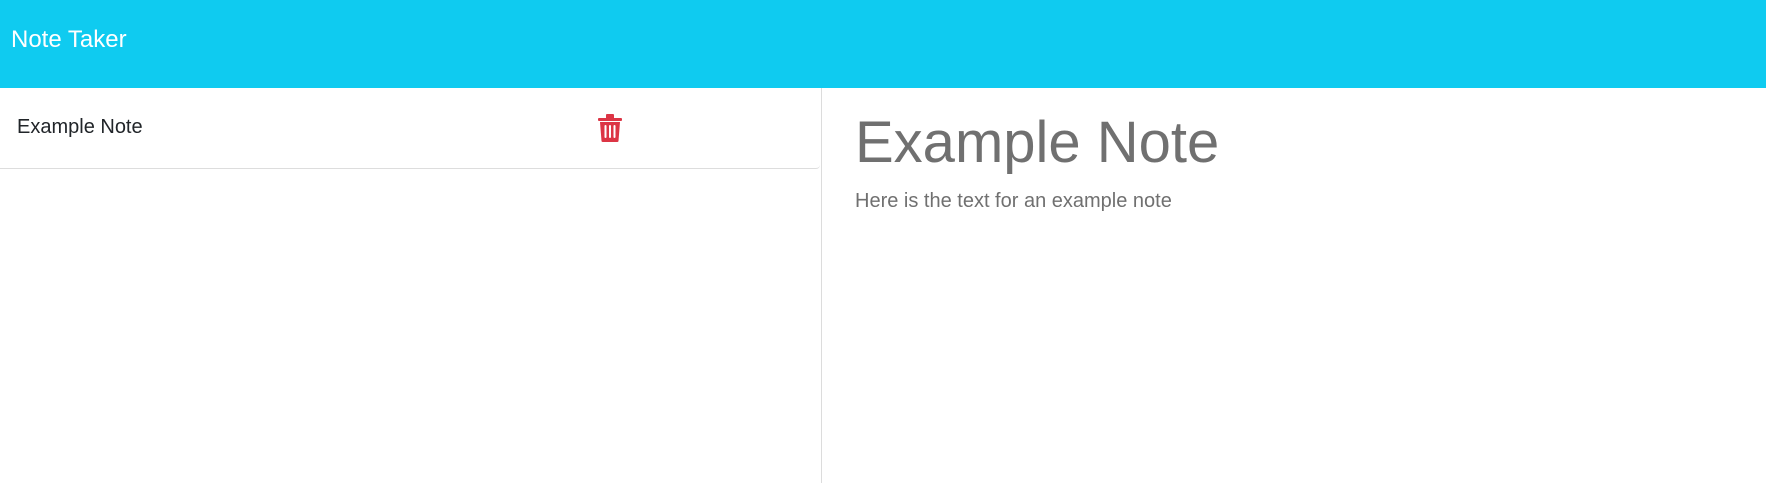 This screenshot has height=483, width=1766. Describe the element at coordinates (1013, 201) in the screenshot. I see `note-text: Here is the text for an example note` at that location.